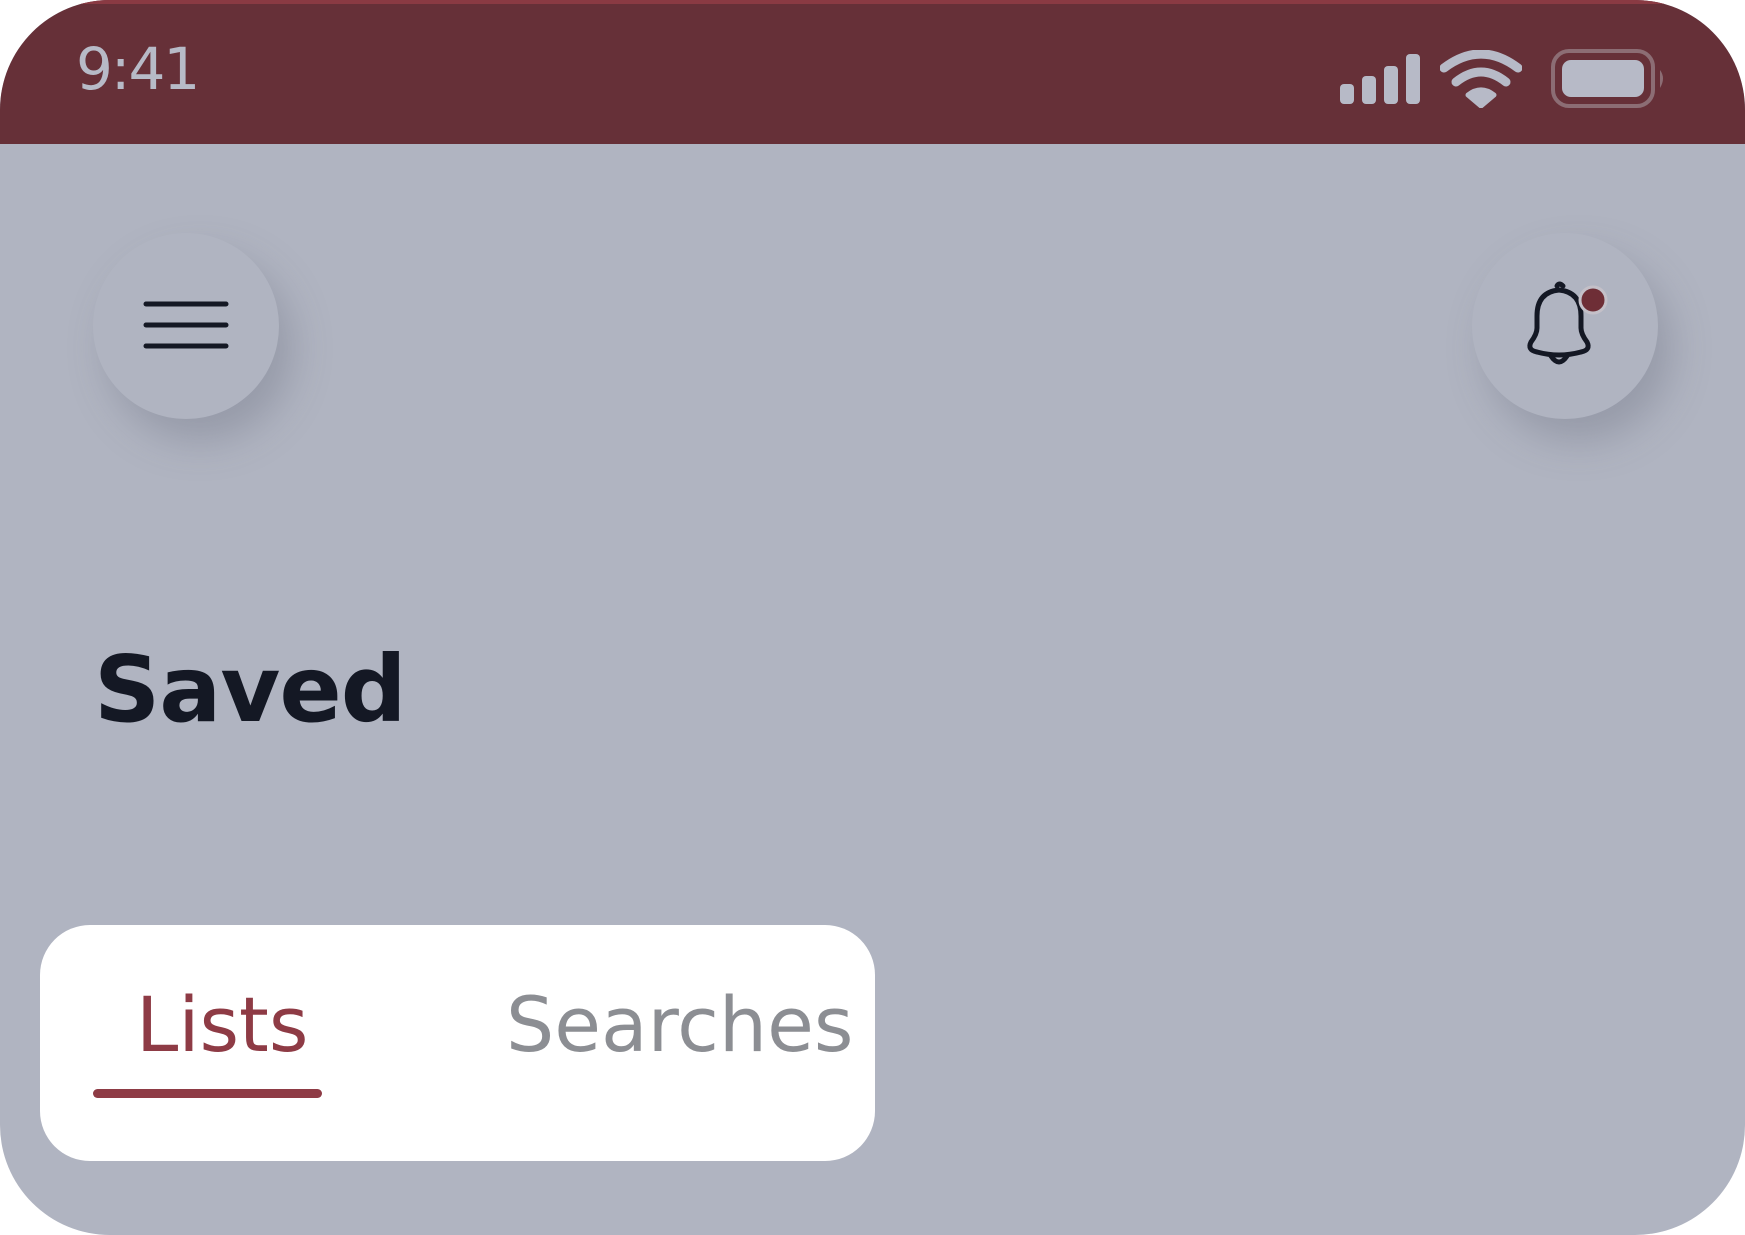 This screenshot has height=1235, width=1745. I want to click on tab-lists: Lists, so click(222, 1042).